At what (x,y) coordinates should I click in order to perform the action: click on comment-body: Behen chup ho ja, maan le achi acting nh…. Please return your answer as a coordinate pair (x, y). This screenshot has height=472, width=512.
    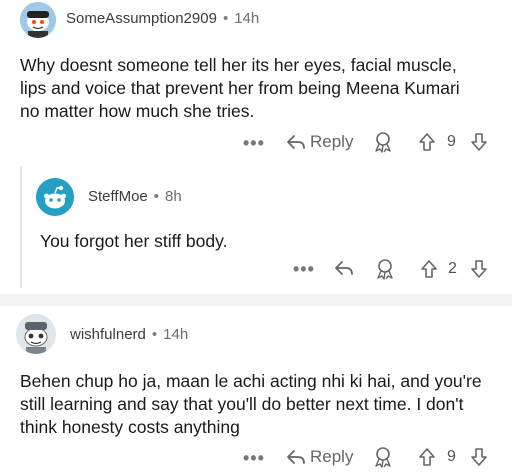
    Looking at the image, I should click on (251, 404).